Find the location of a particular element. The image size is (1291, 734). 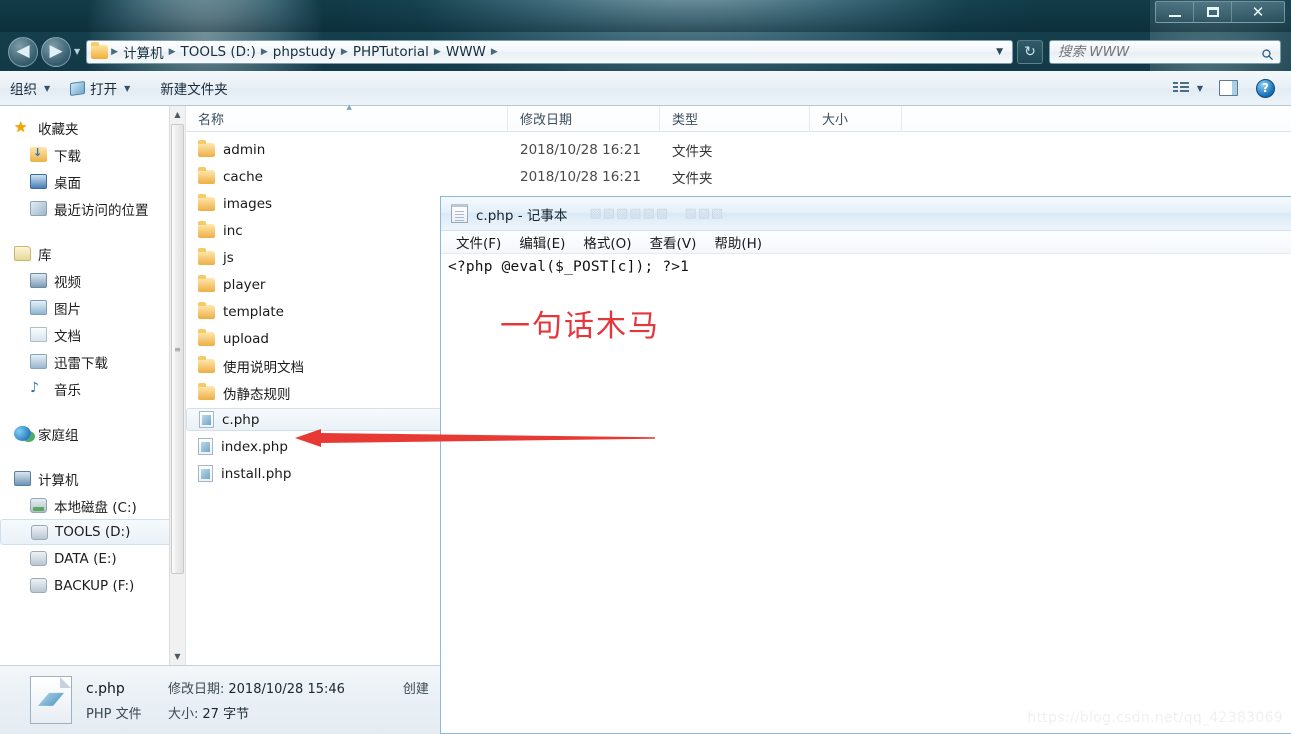

breadcrumb-item-tools-d: TOOLS (D:) is located at coordinates (218, 52).